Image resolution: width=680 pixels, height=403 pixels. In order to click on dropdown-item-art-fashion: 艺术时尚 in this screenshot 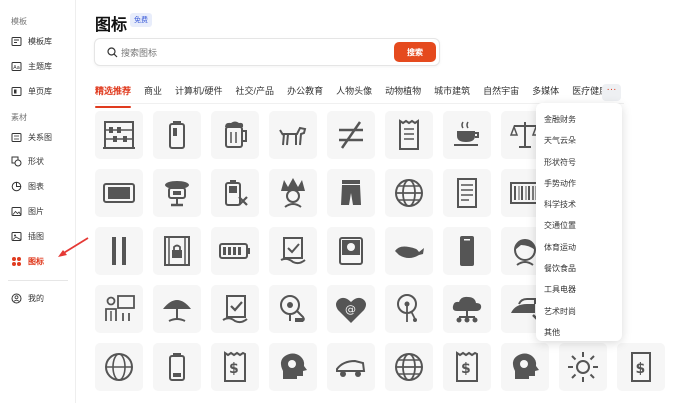, I will do `click(579, 311)`.